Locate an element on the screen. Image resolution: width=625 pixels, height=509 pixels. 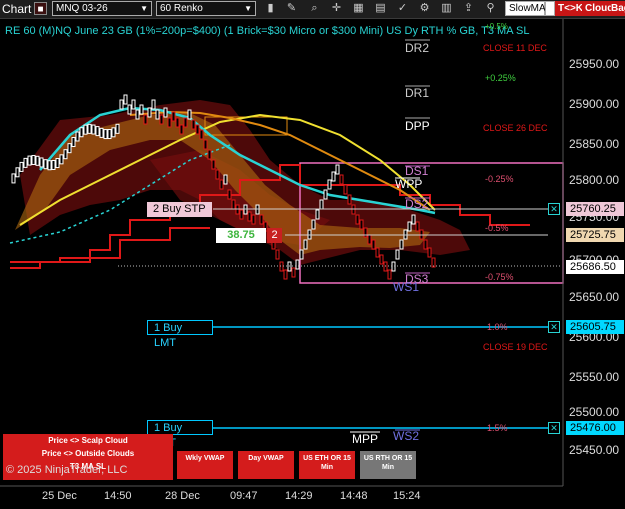
buy-lmt-order-tag-1: 1 Buy LMT is located at coordinates (180, 334).